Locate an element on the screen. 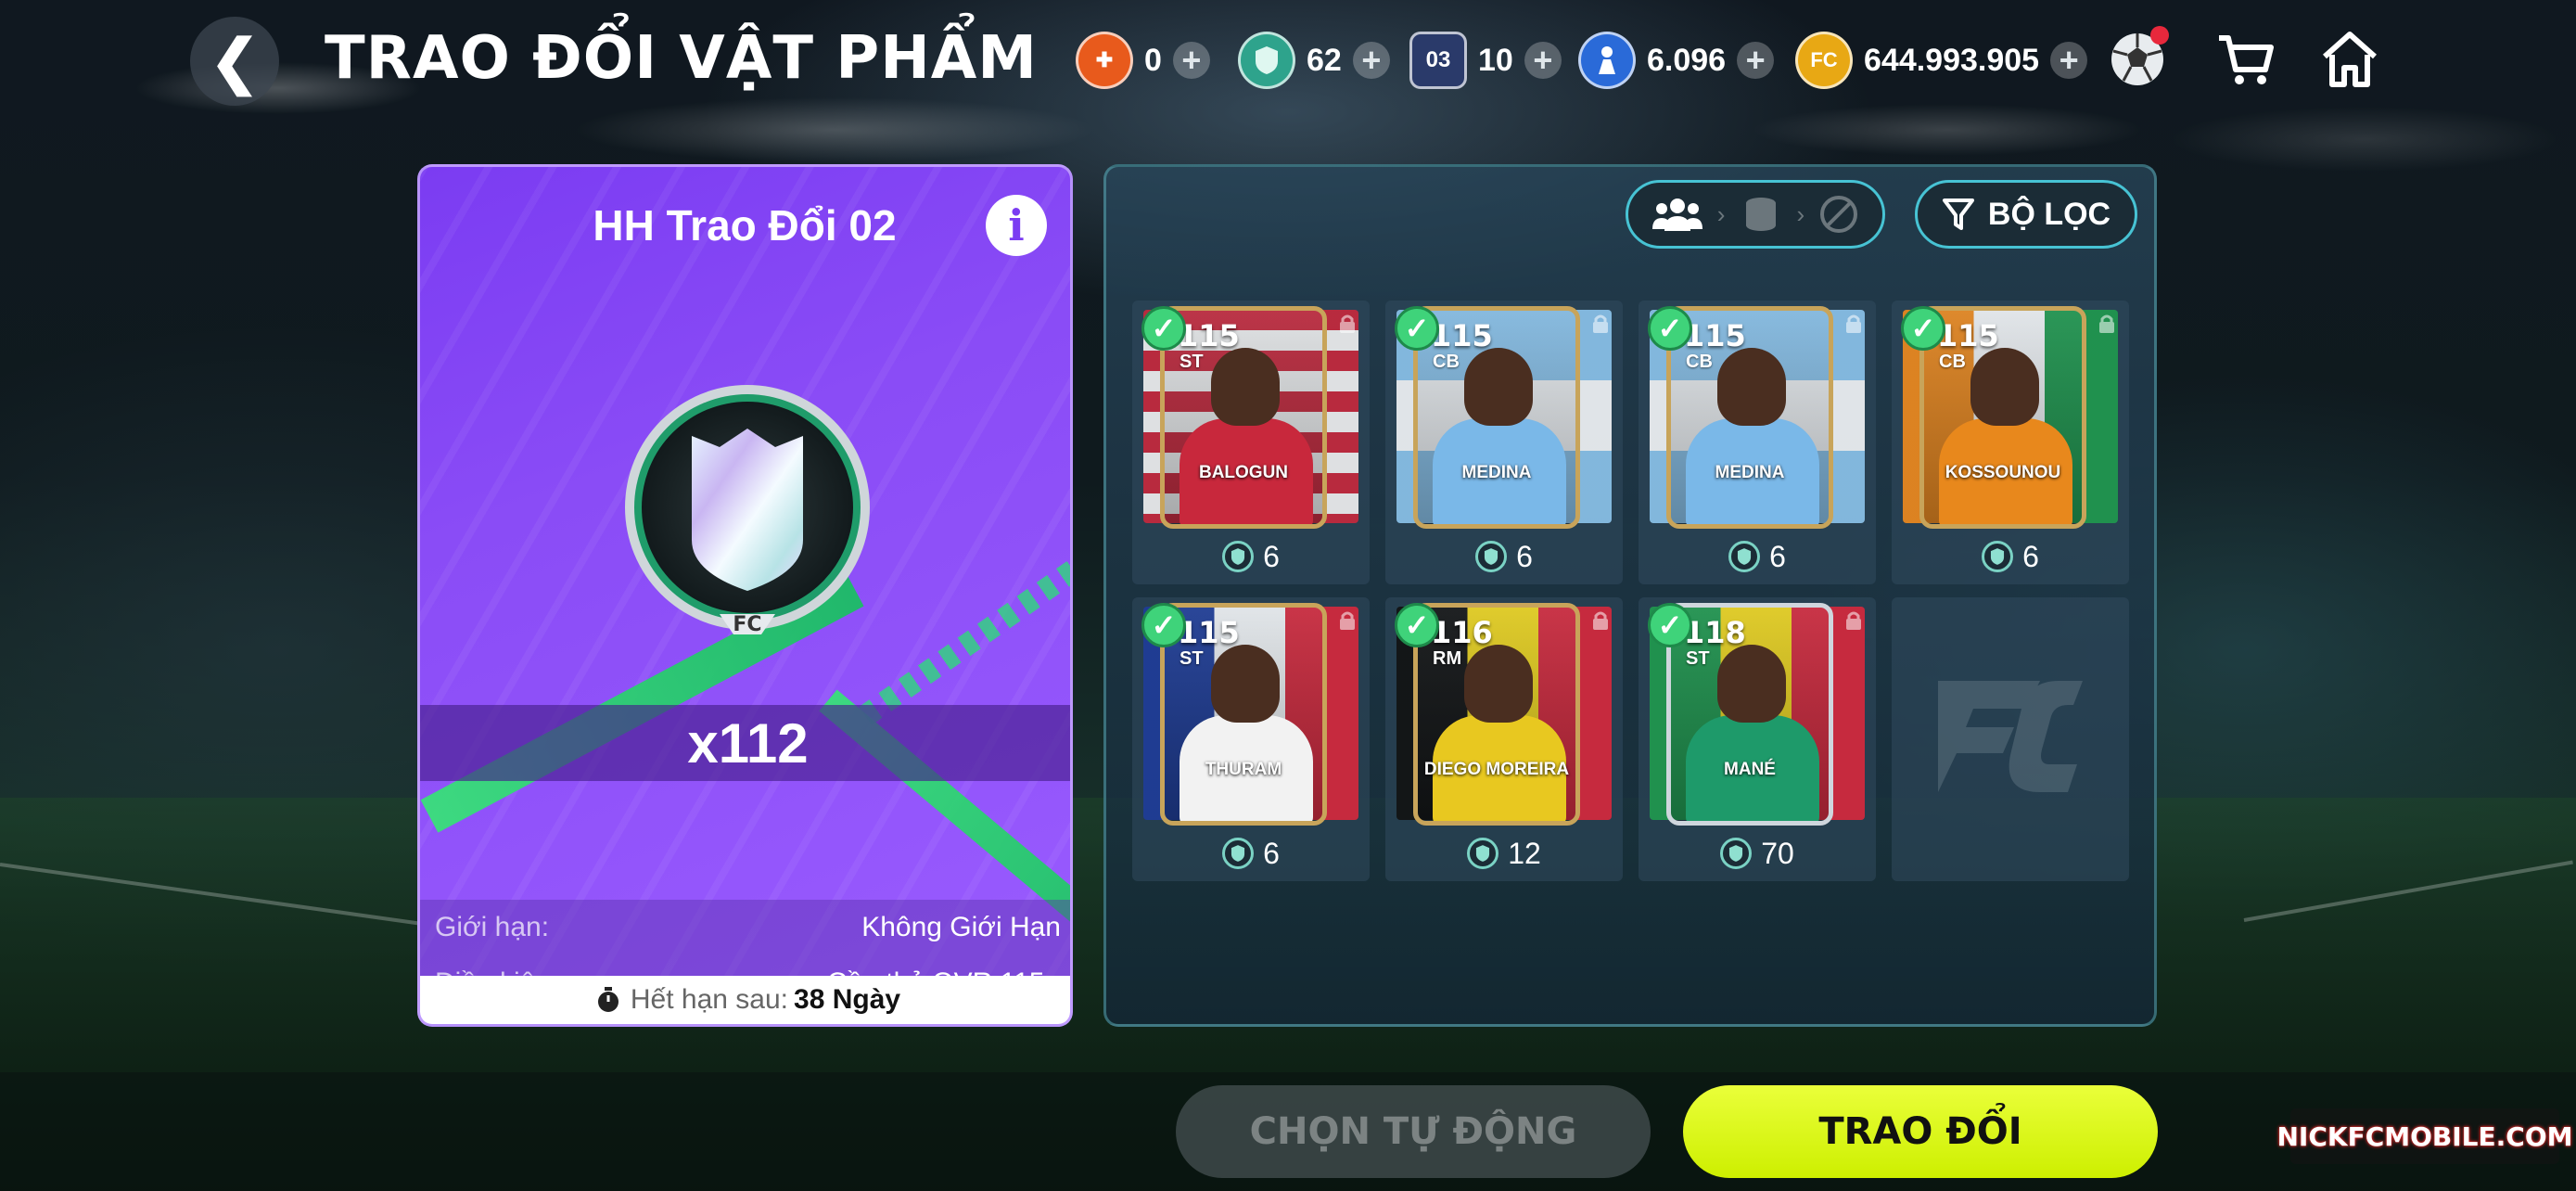 The image size is (2576, 1191). player-card: 115 ST THURAM is located at coordinates (1243, 714).